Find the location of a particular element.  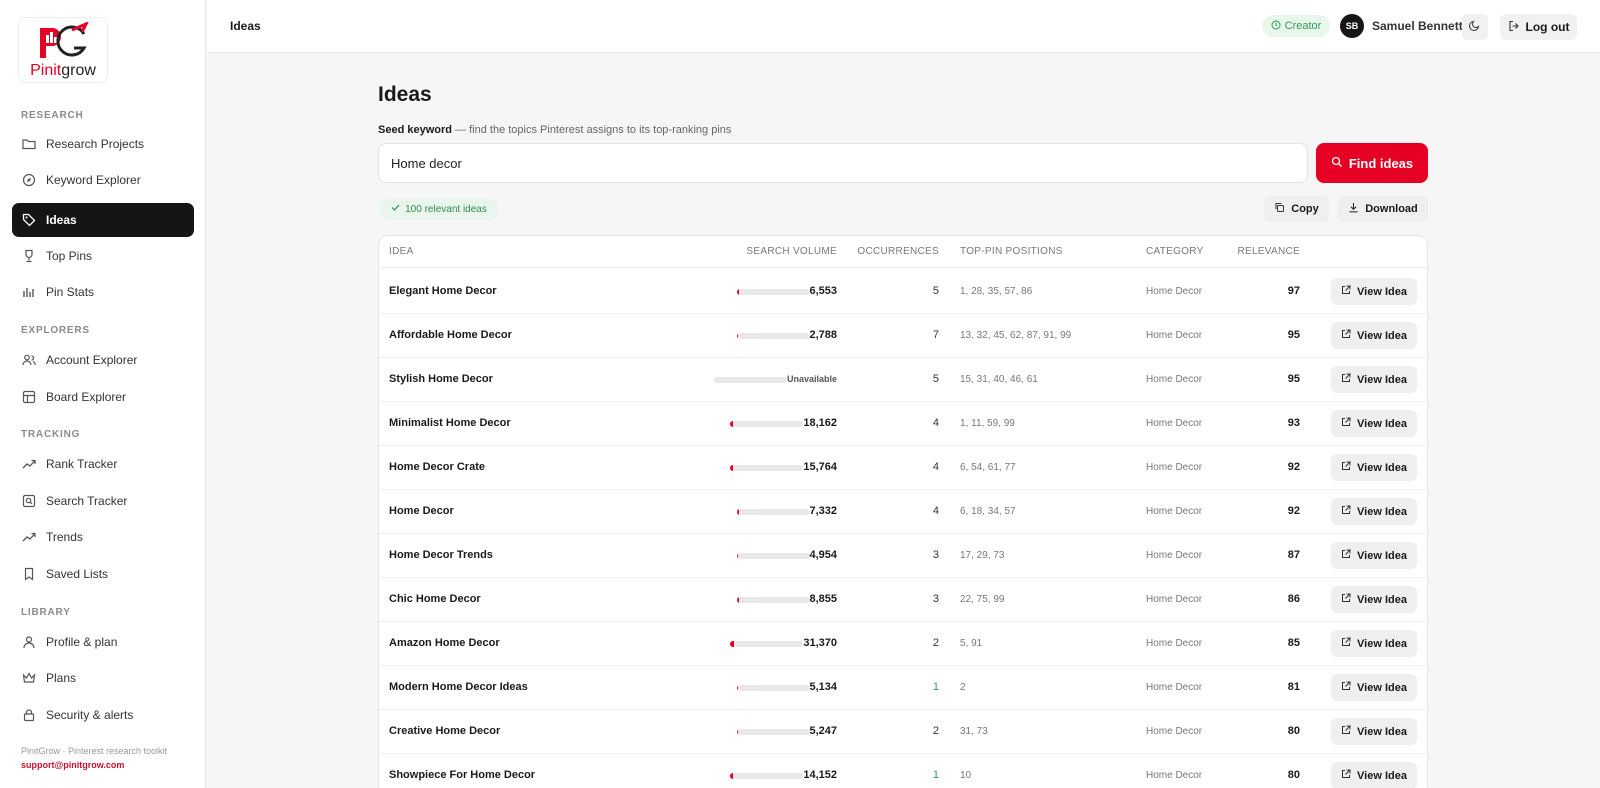

users-icon is located at coordinates (29, 360).